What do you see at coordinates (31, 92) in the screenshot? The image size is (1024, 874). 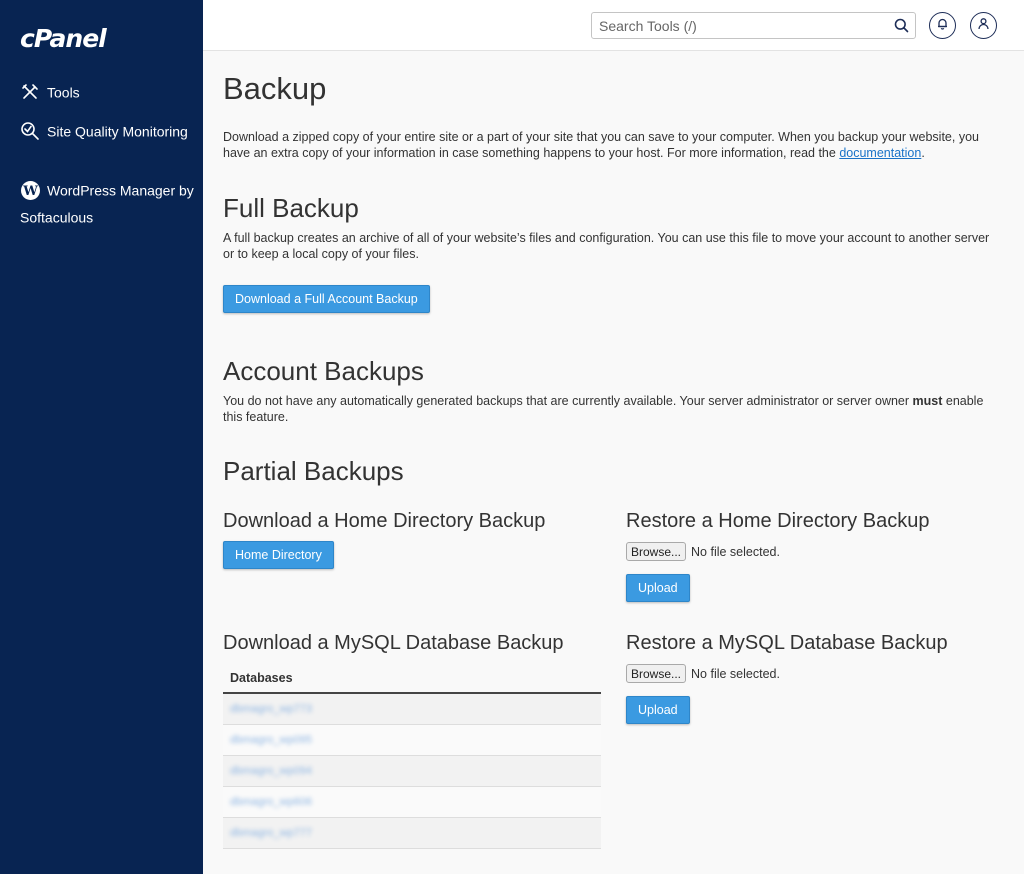 I see `tools-icon` at bounding box center [31, 92].